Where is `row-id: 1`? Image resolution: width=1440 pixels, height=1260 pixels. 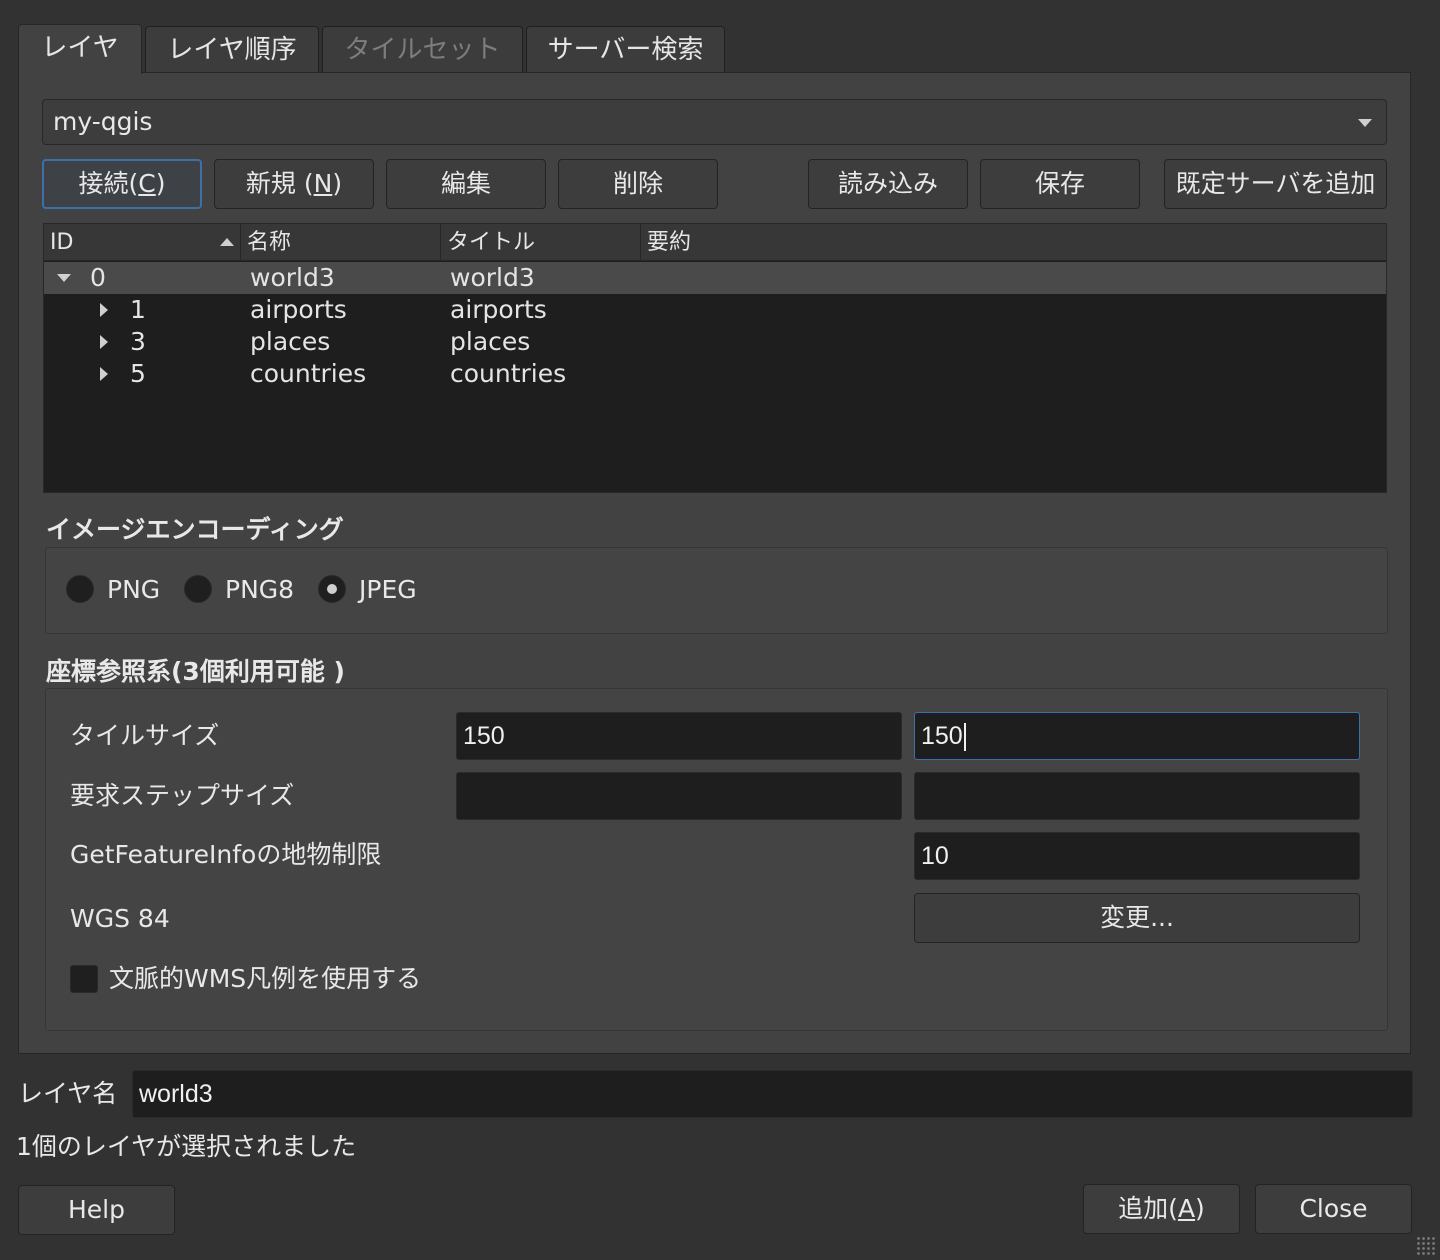 row-id: 1 is located at coordinates (138, 309).